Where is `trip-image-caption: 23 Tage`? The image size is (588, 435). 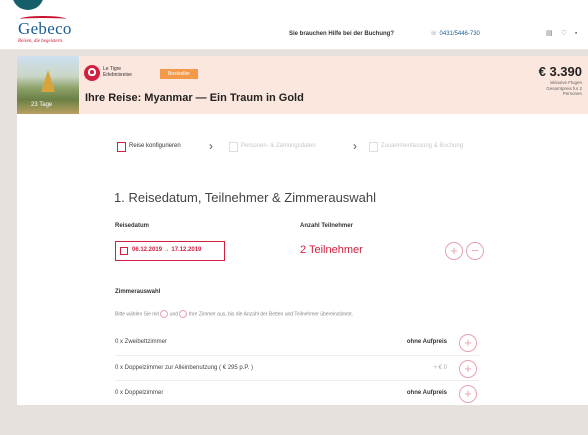
trip-image-caption: 23 Tage is located at coordinates (42, 105).